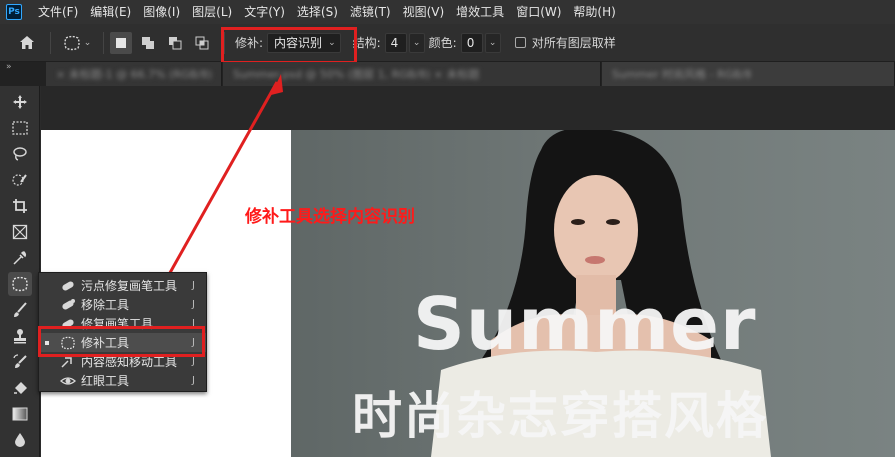 Image resolution: width=895 pixels, height=457 pixels. I want to click on flyout-item-label: 红眼工具, so click(105, 381).